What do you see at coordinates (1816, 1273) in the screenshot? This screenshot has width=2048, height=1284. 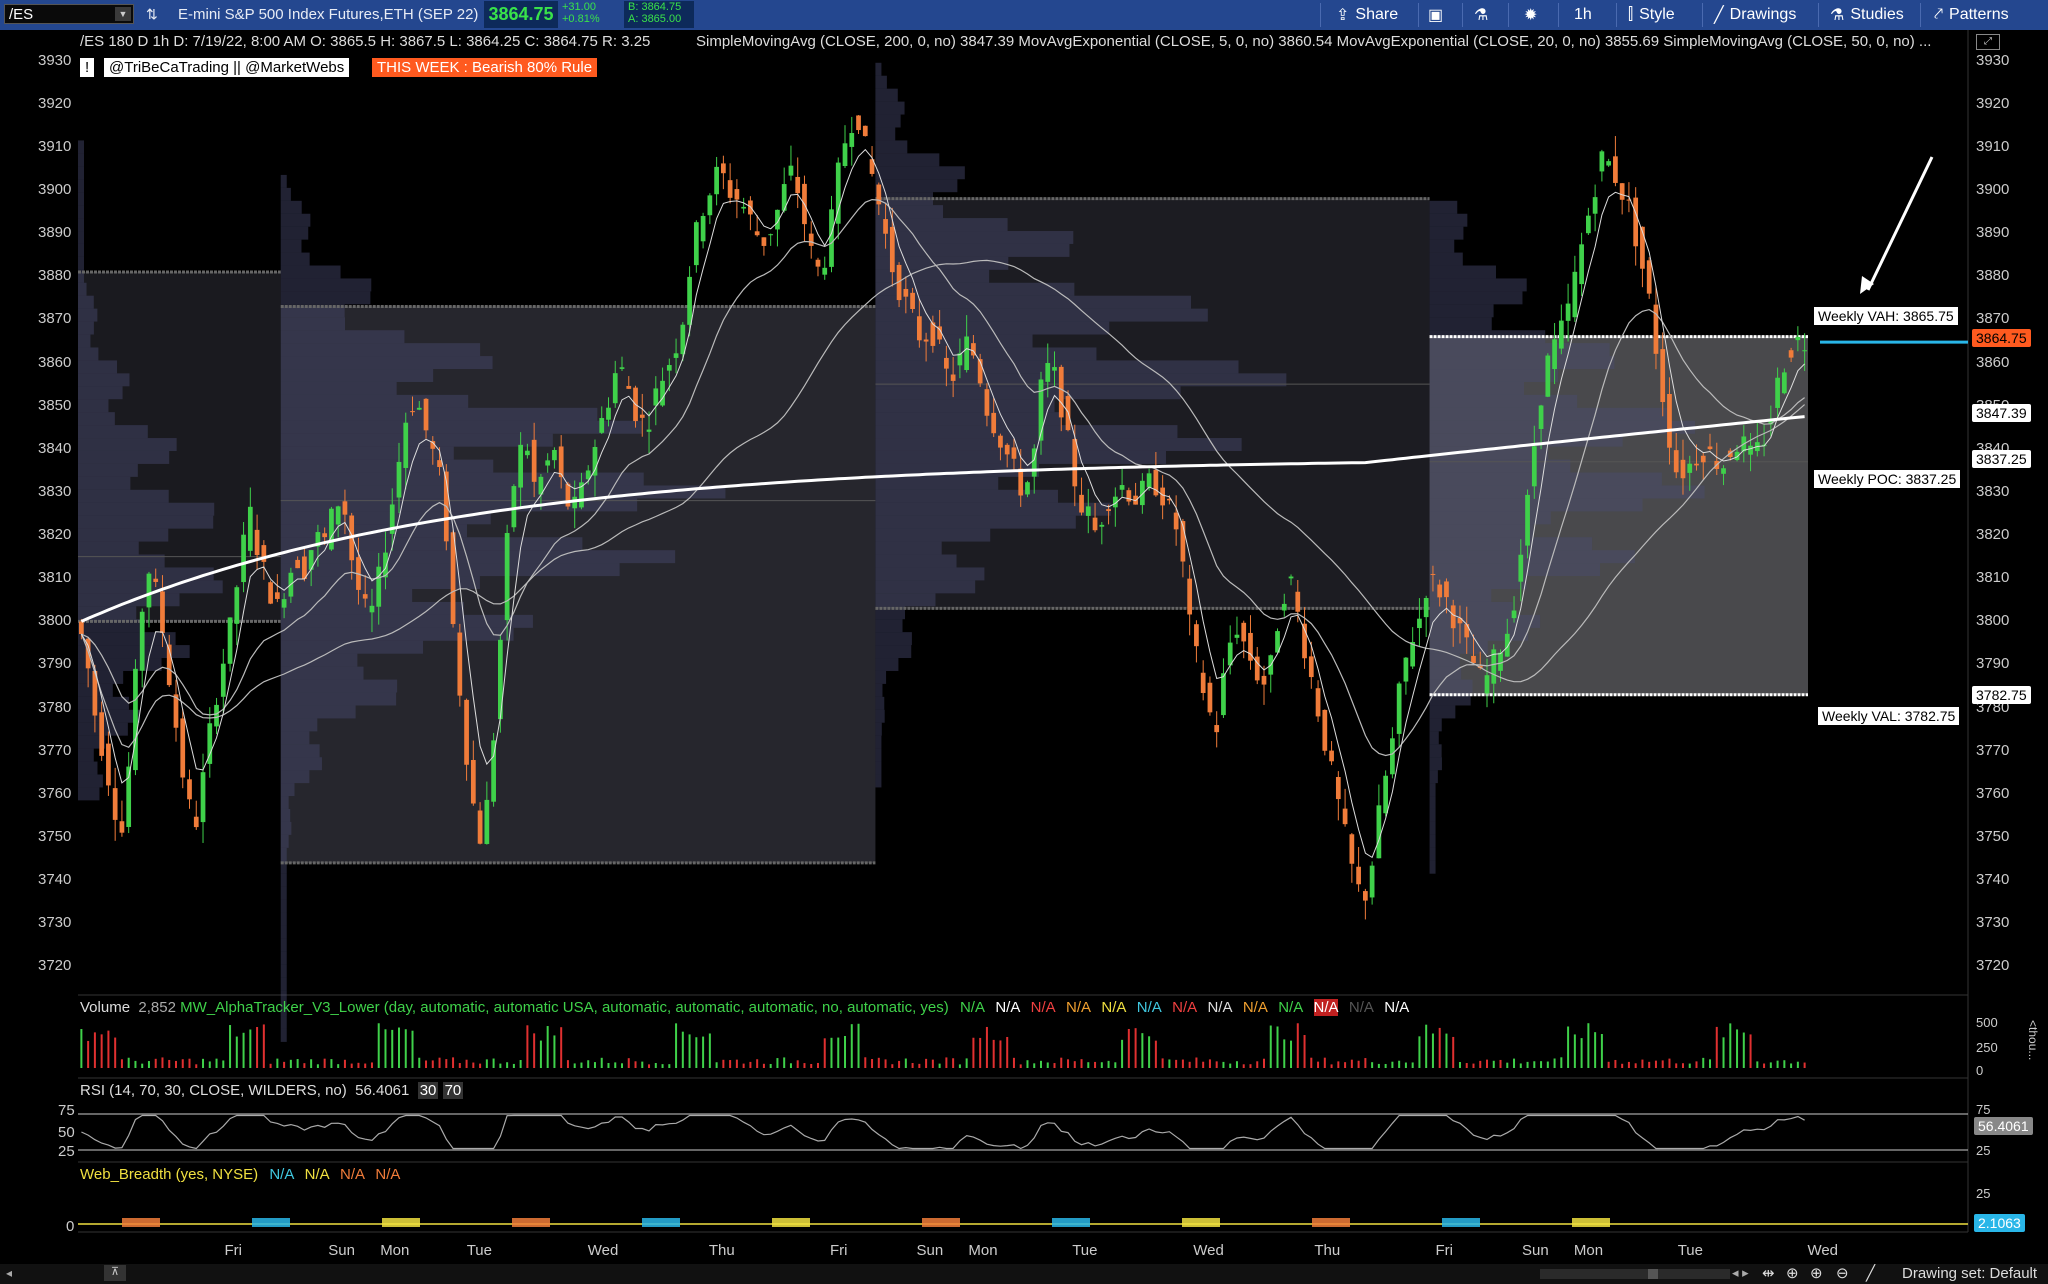 I see `zoom-in-icon: ⊕` at bounding box center [1816, 1273].